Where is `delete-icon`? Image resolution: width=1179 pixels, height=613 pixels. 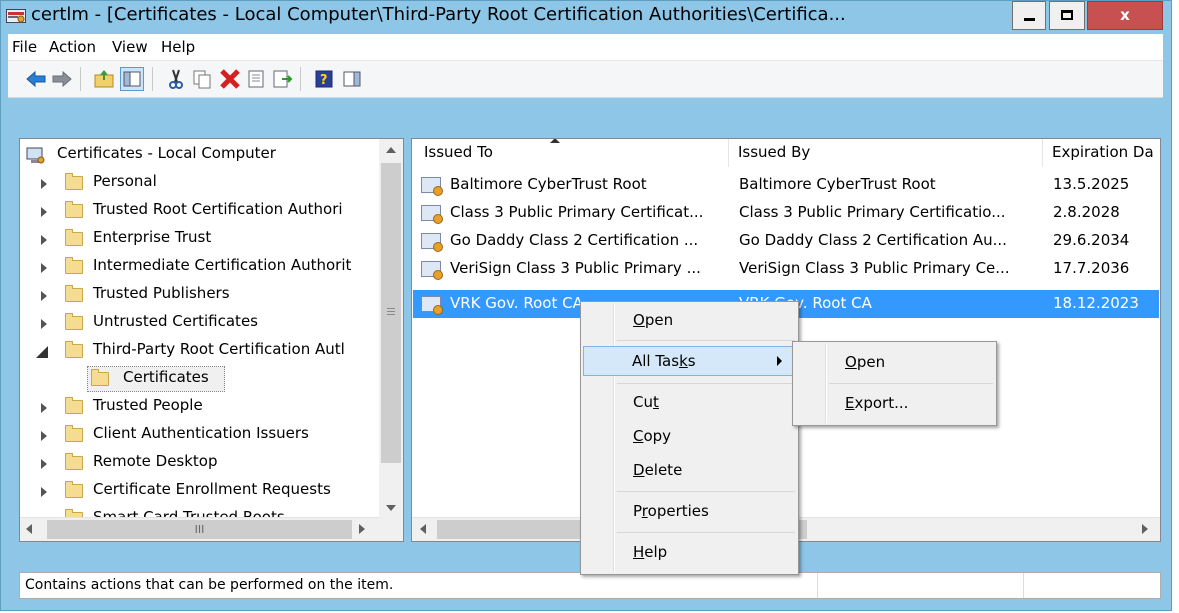 delete-icon is located at coordinates (230, 79).